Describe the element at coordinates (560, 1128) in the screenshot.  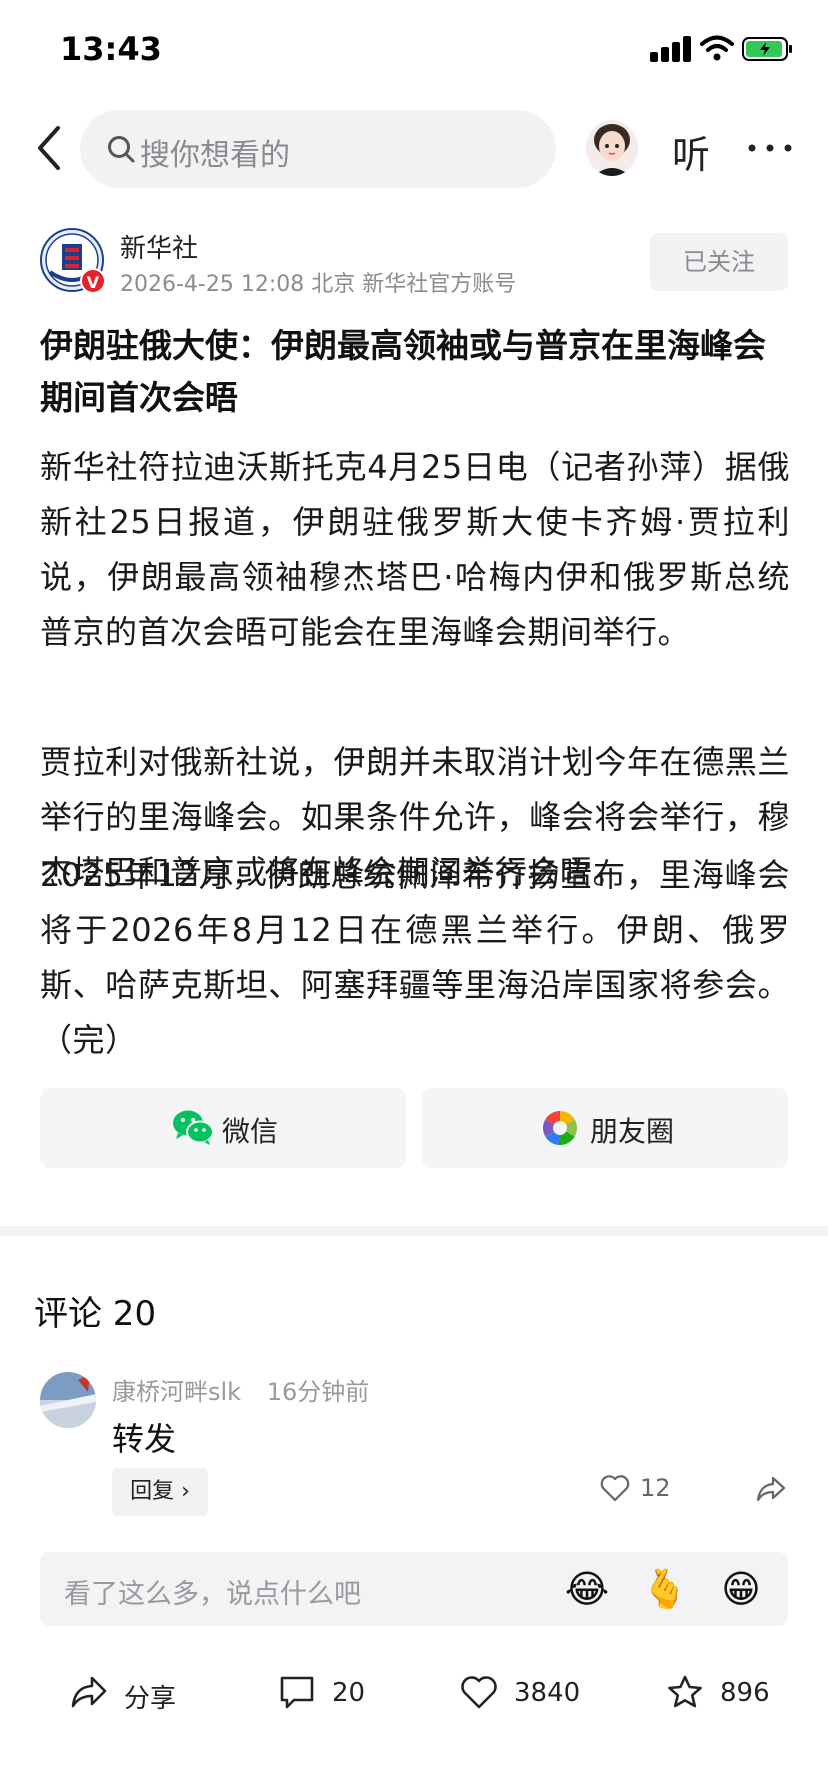
I see `moments-icon` at that location.